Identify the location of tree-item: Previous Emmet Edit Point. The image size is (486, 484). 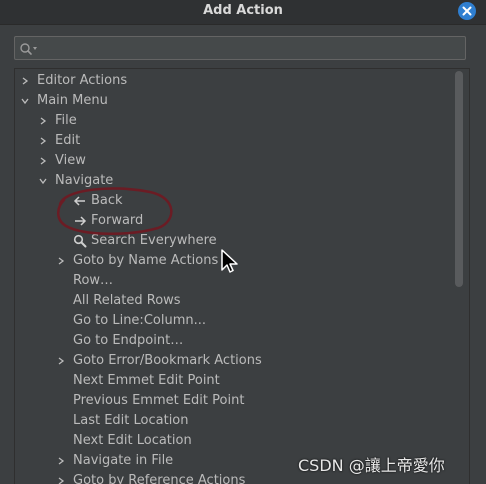
(235, 401).